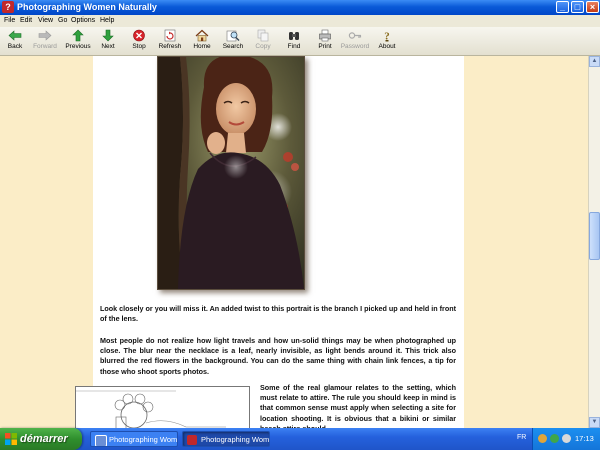 Image resolution: width=600 pixels, height=450 pixels. What do you see at coordinates (11, 439) in the screenshot?
I see `windows-flag-icon` at bounding box center [11, 439].